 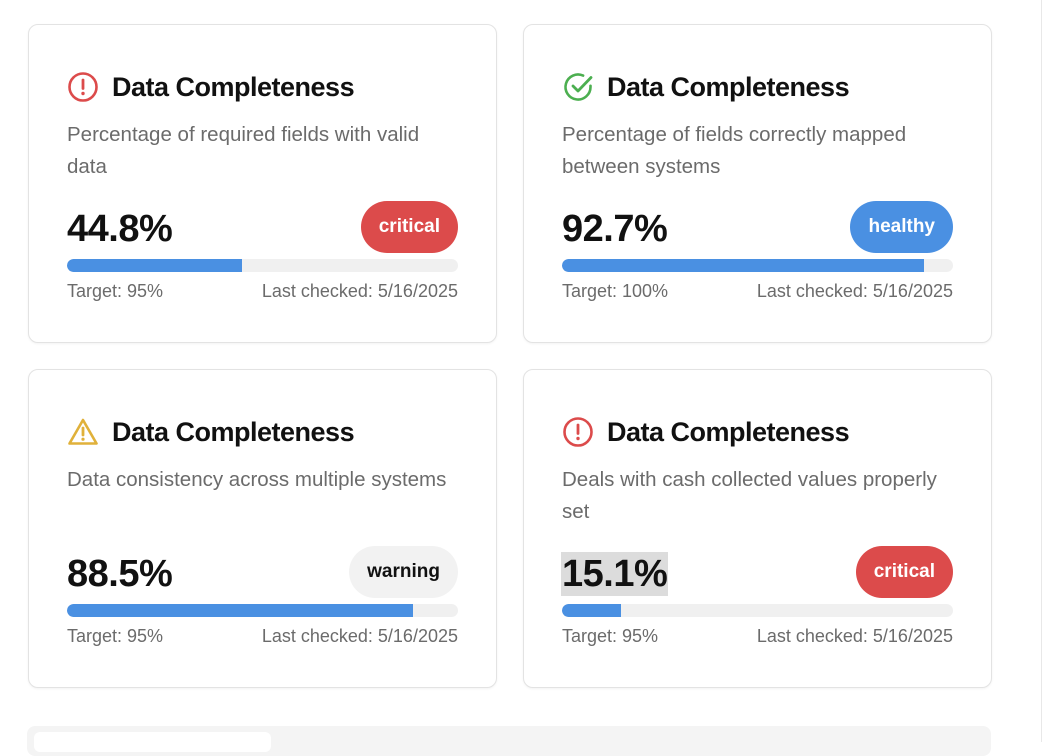 What do you see at coordinates (901, 227) in the screenshot?
I see `status-badge: healthy` at bounding box center [901, 227].